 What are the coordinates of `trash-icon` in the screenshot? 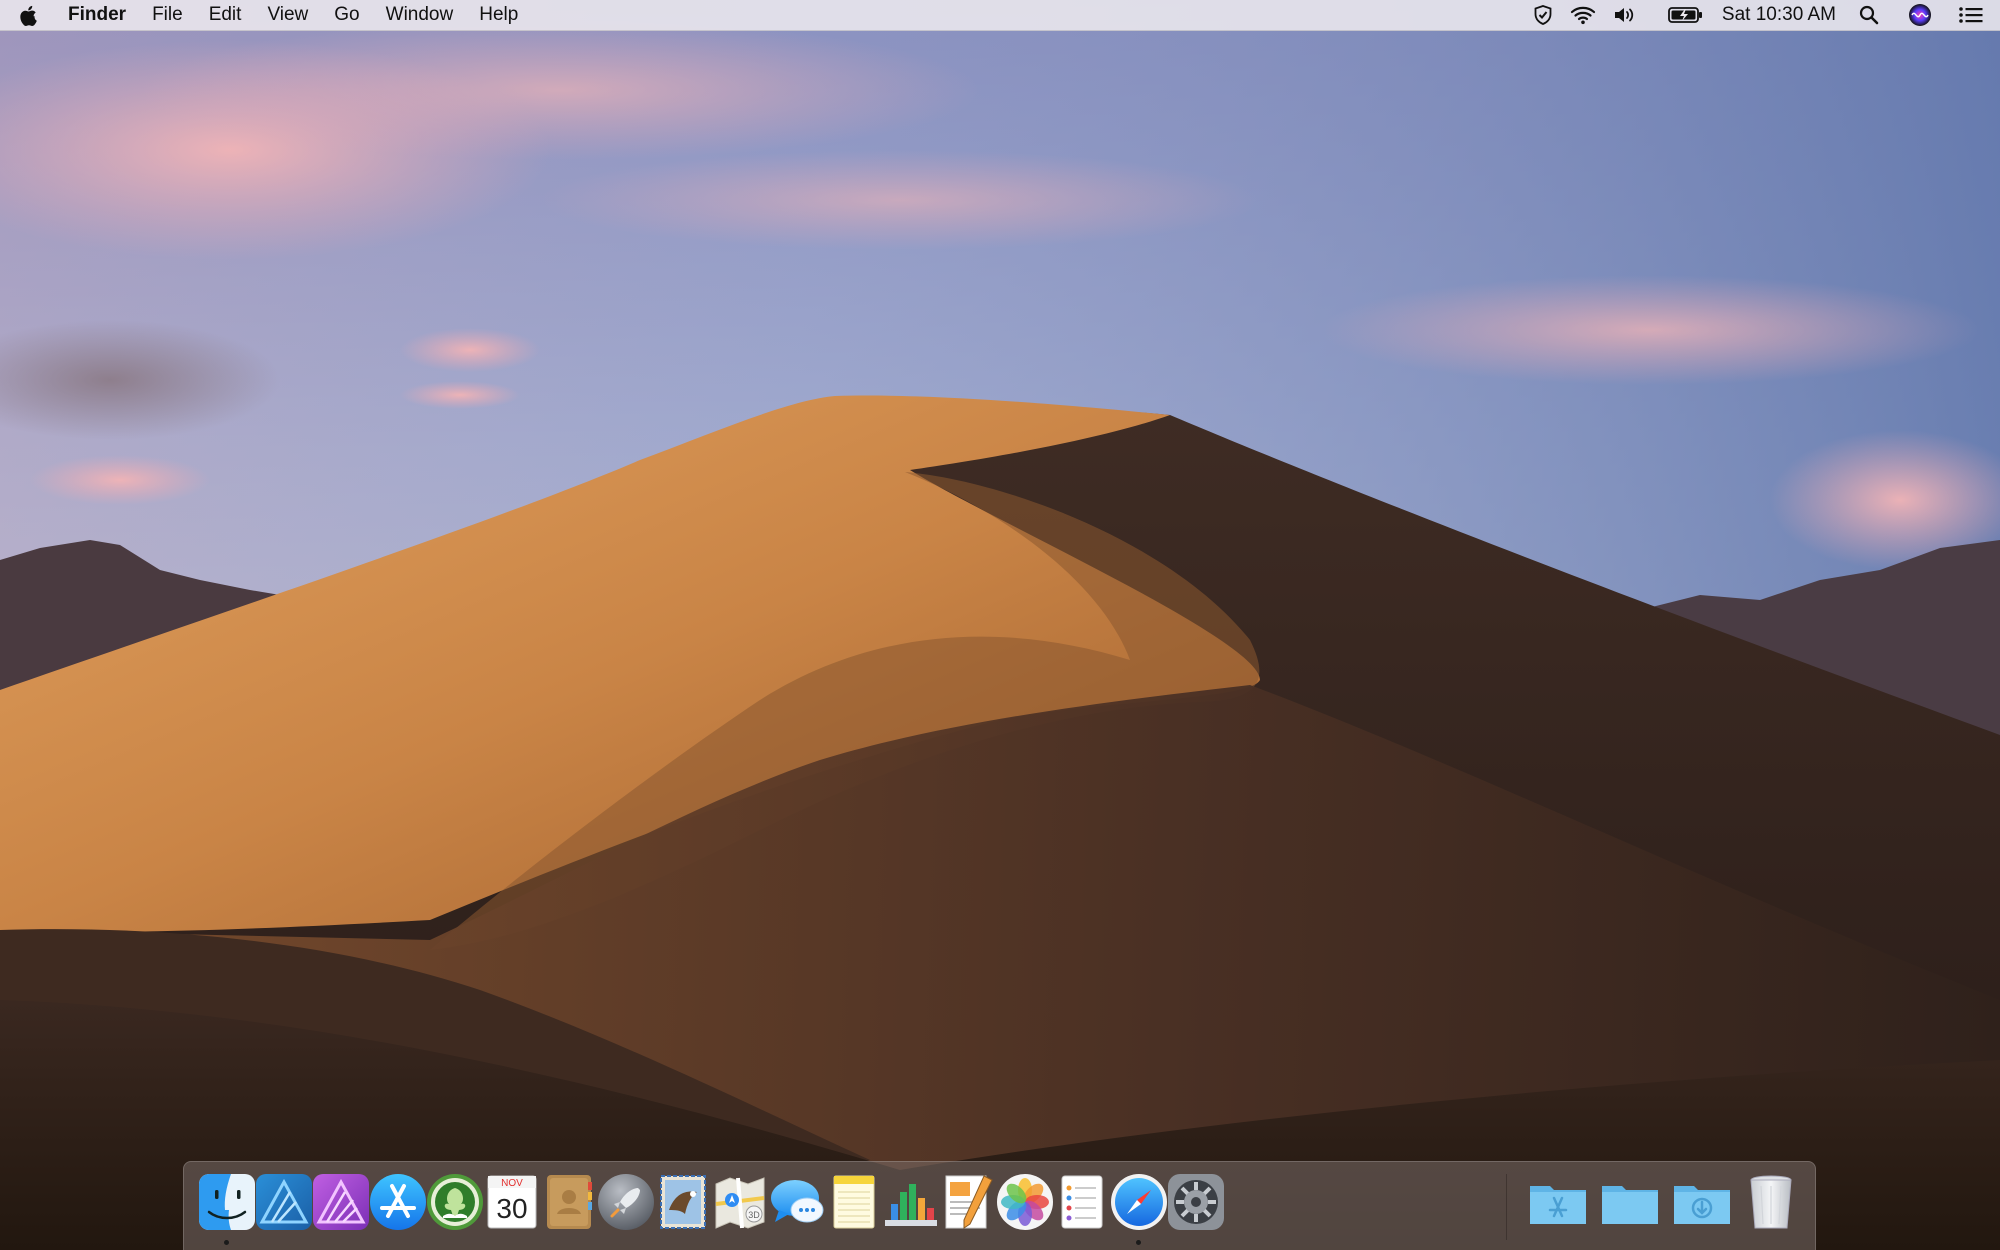 It's located at (1771, 1202).